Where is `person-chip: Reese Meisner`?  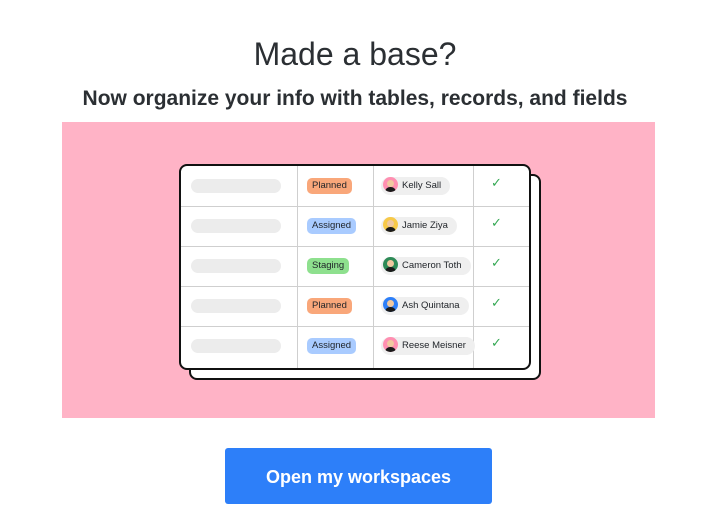 person-chip: Reese Meisner is located at coordinates (428, 345).